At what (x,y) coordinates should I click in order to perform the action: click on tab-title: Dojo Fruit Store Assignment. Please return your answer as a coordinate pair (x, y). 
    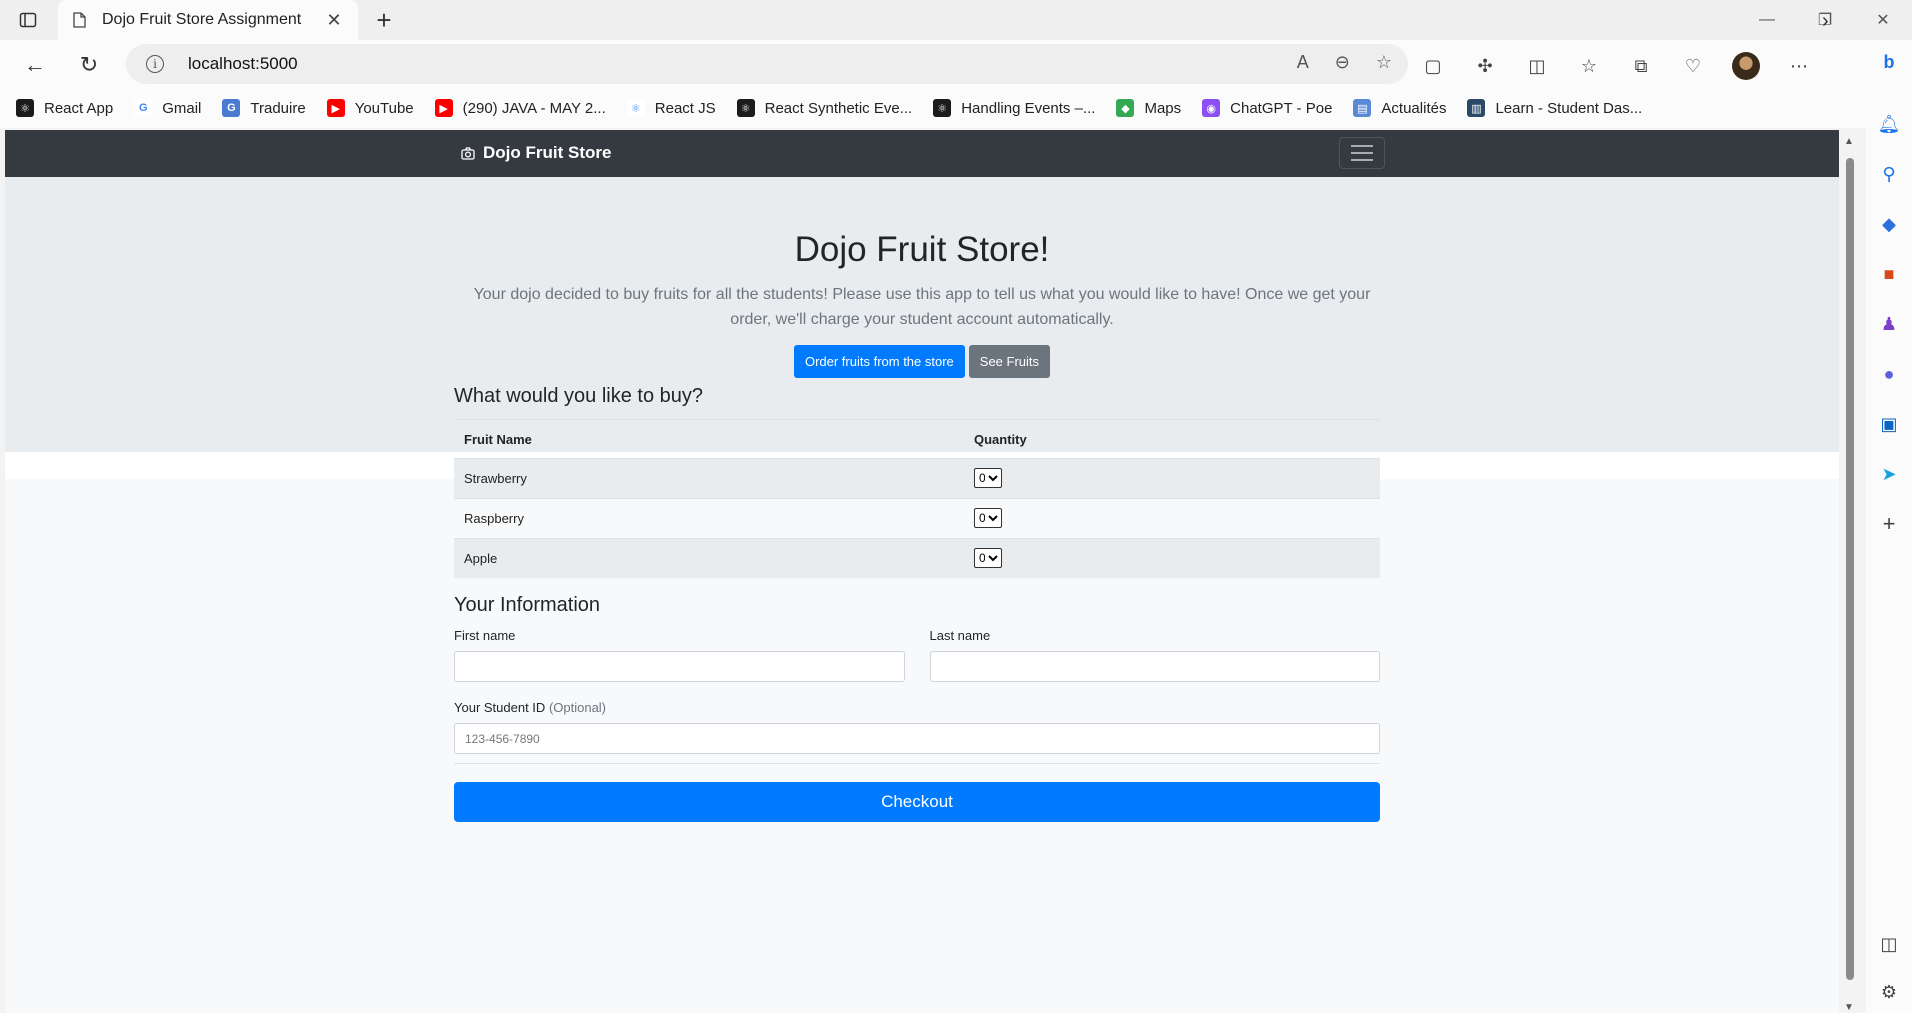
    Looking at the image, I should click on (202, 19).